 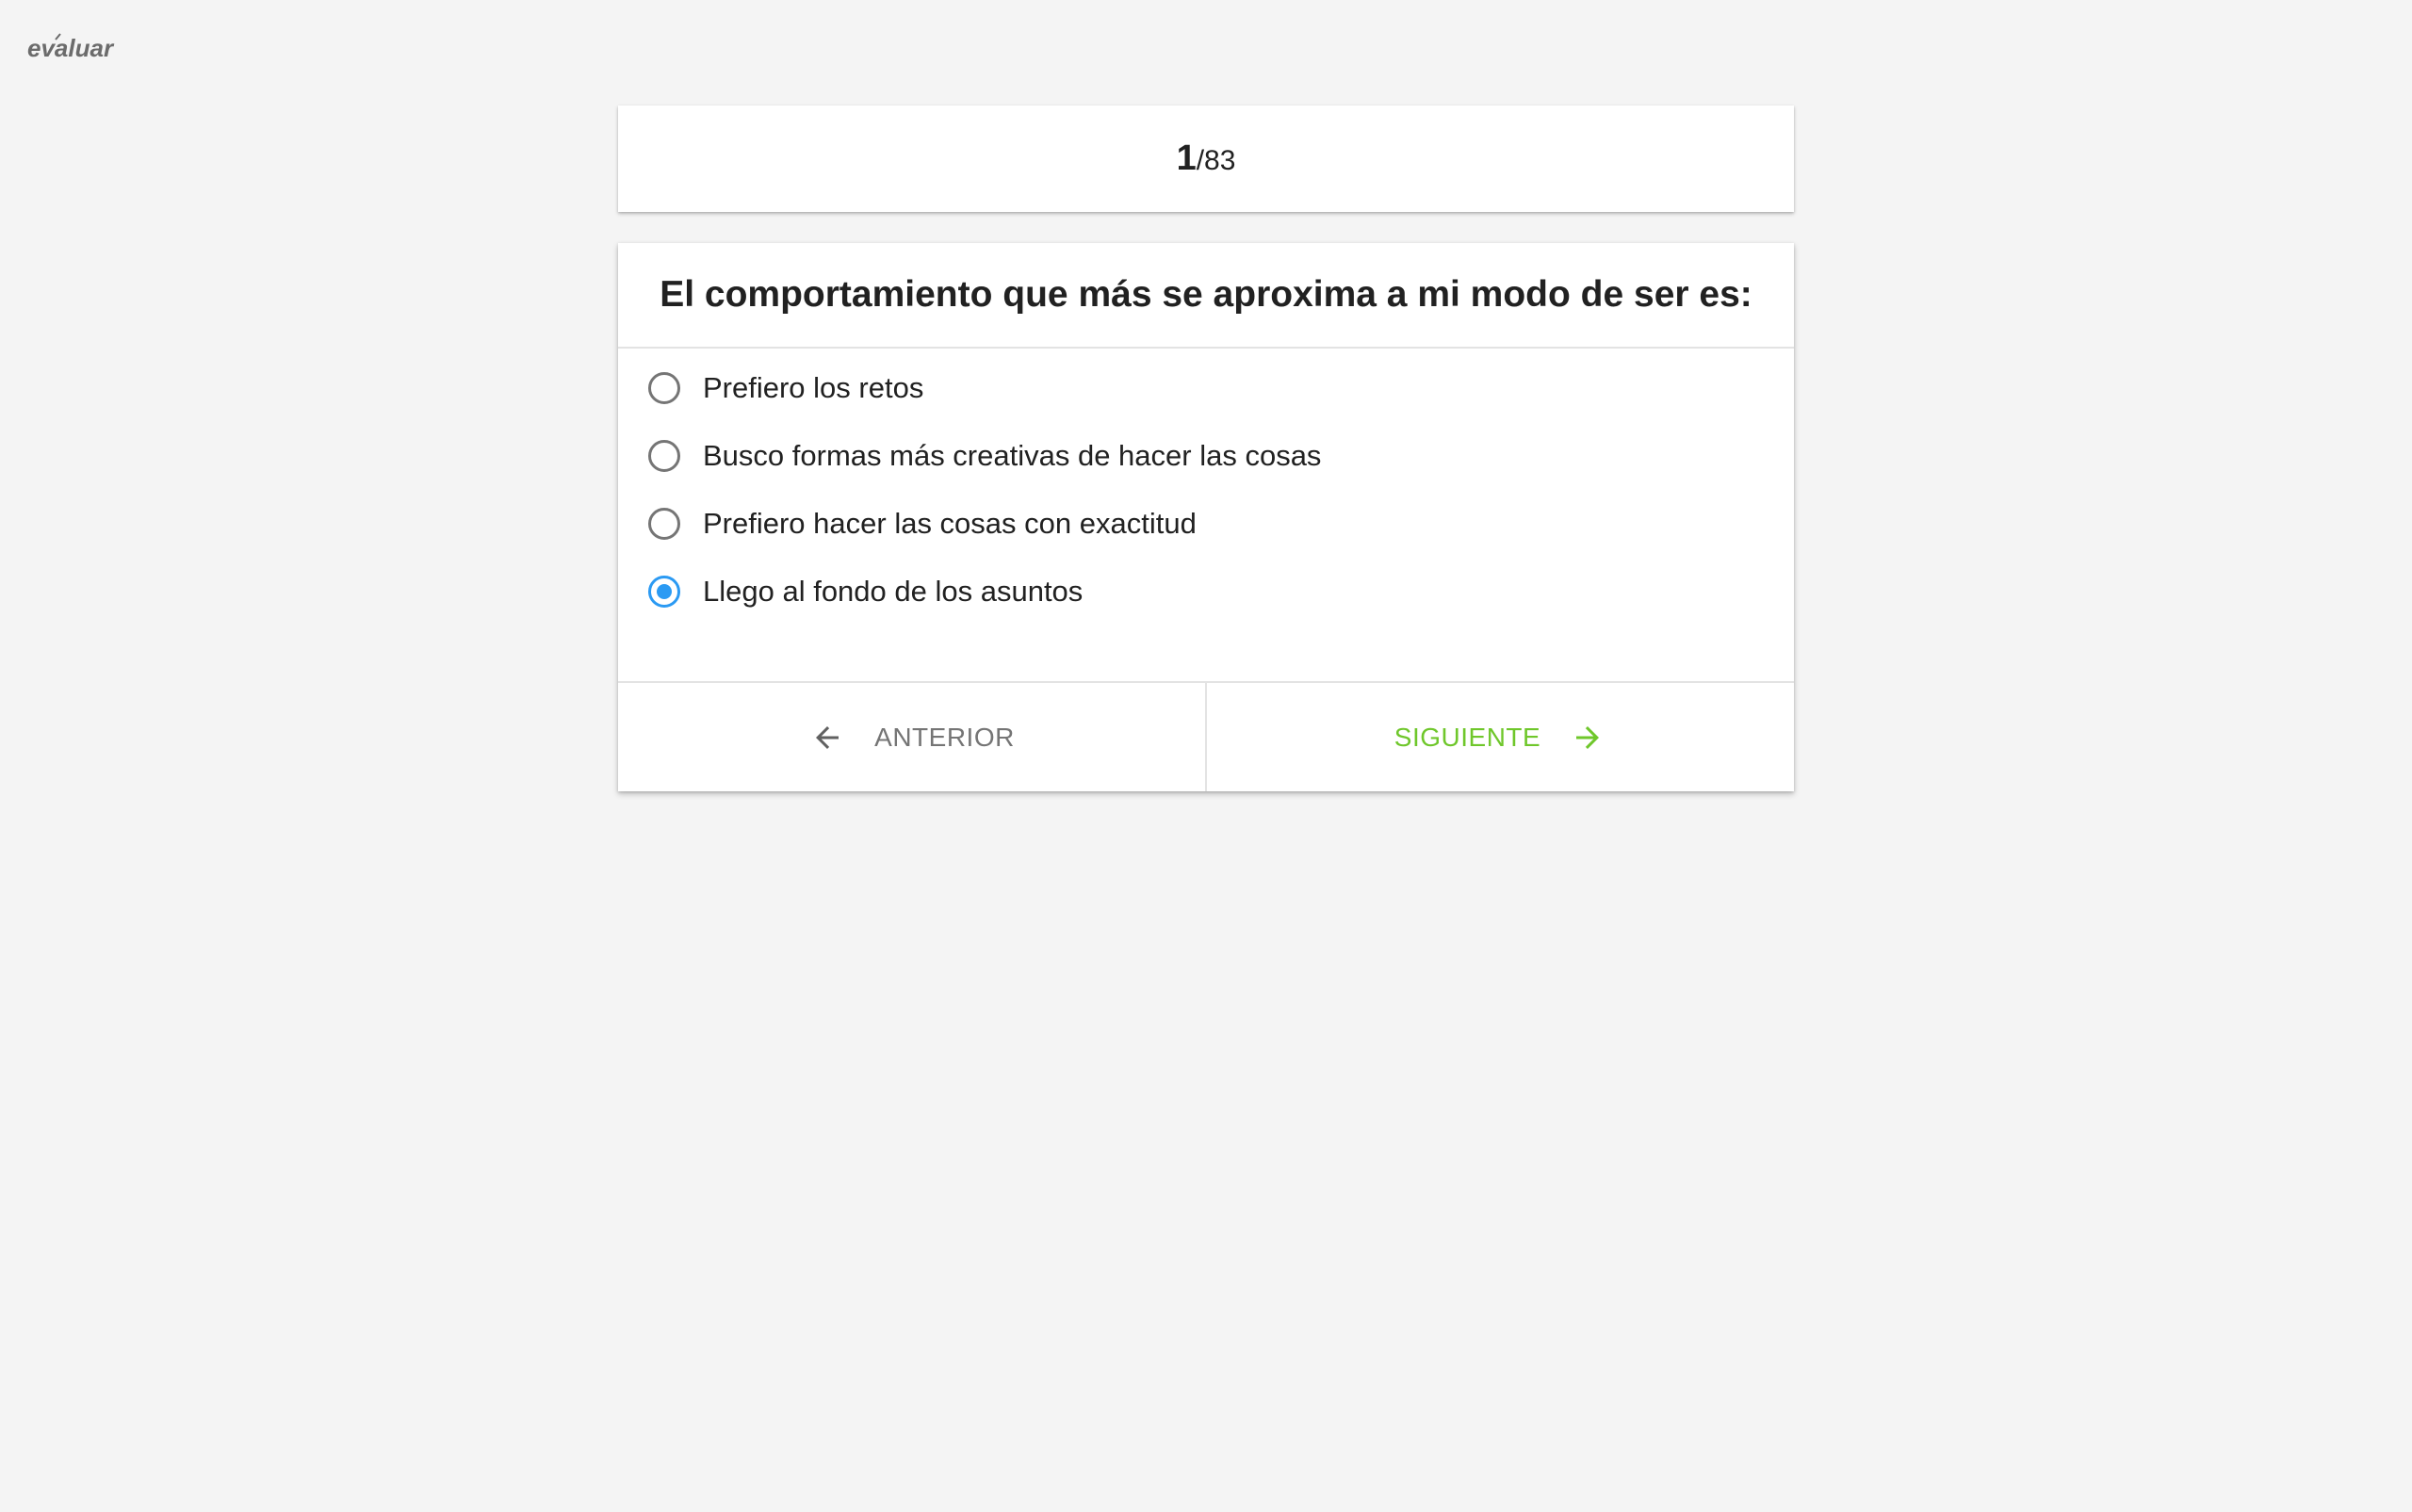 I want to click on previous-button-label: ANTERIOR, so click(x=944, y=737).